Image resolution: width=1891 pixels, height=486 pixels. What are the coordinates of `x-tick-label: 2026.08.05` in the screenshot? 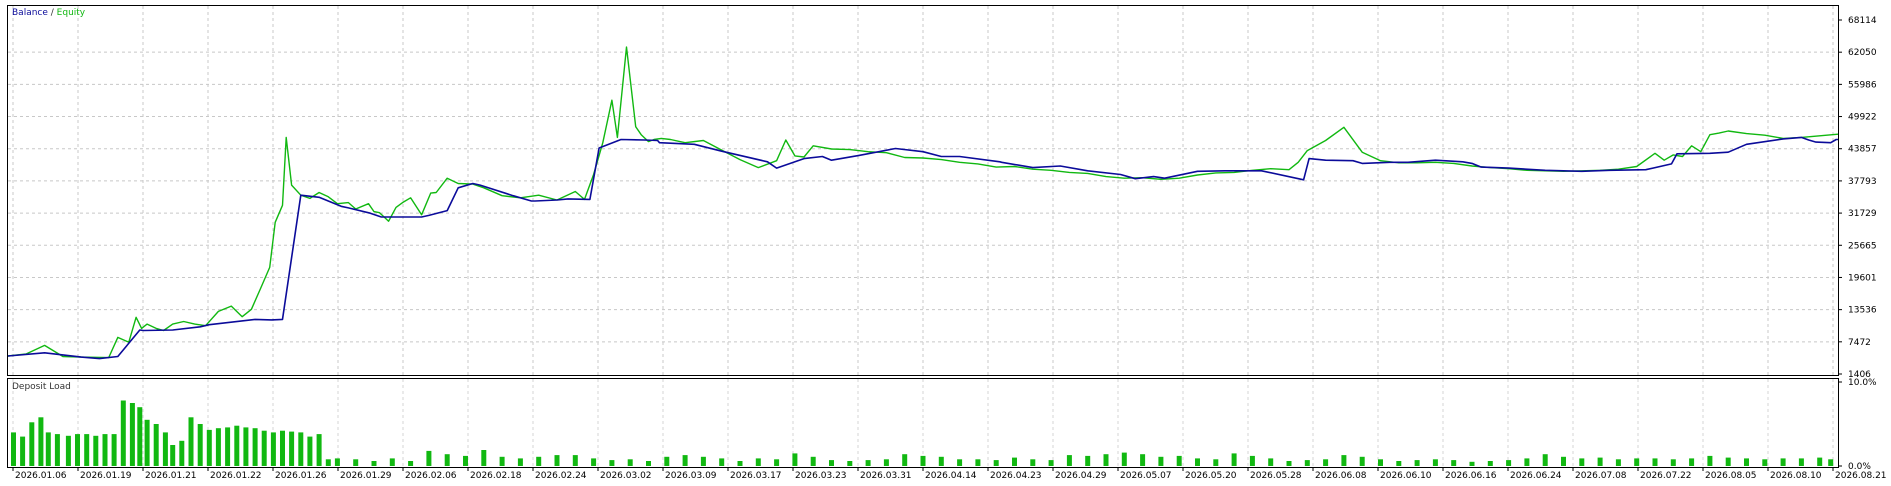 It's located at (1731, 476).